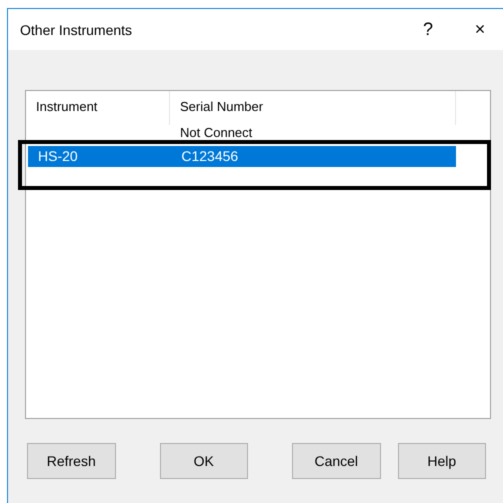 This screenshot has width=503, height=503. What do you see at coordinates (242, 156) in the screenshot?
I see `selected-row: HS-20 C123456` at bounding box center [242, 156].